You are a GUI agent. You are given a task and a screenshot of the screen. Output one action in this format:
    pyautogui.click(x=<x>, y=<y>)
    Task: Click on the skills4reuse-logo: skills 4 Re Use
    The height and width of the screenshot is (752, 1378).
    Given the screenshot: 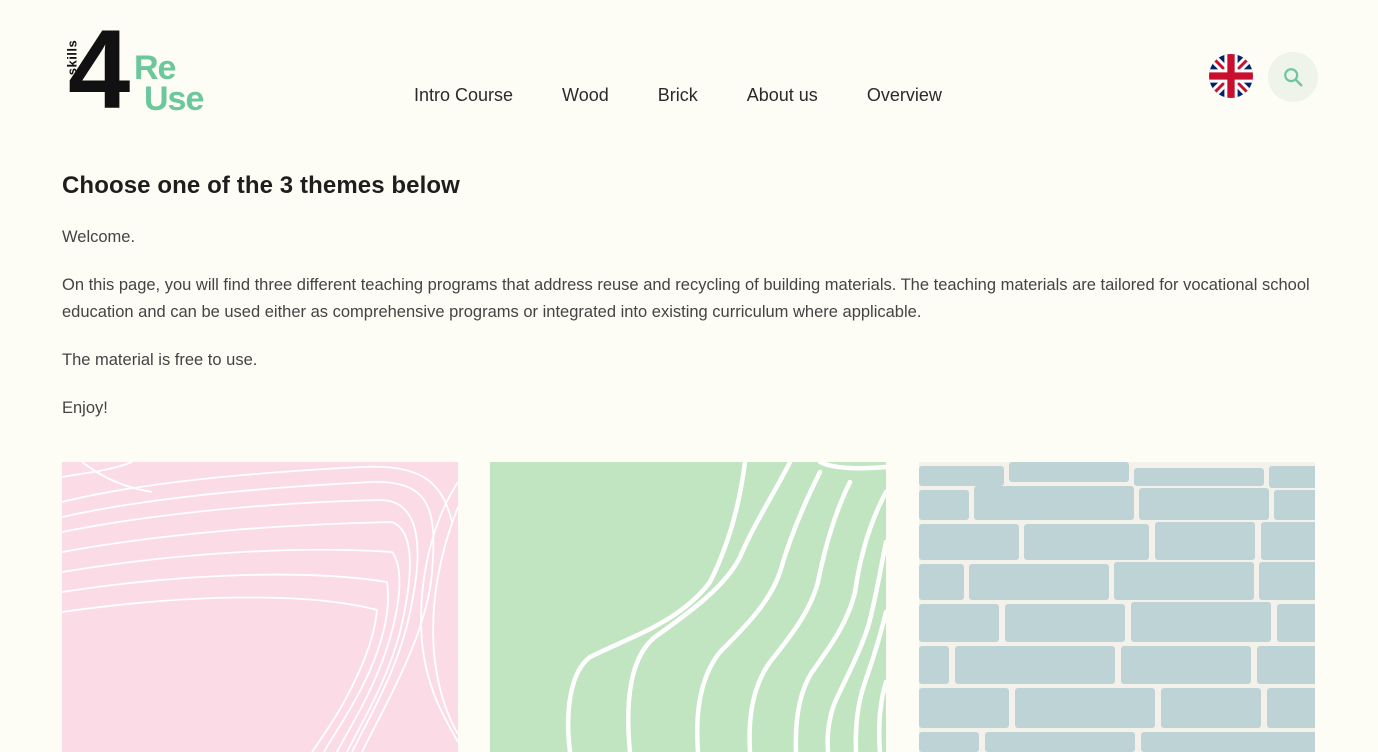 What is the action you would take?
    pyautogui.click(x=147, y=70)
    